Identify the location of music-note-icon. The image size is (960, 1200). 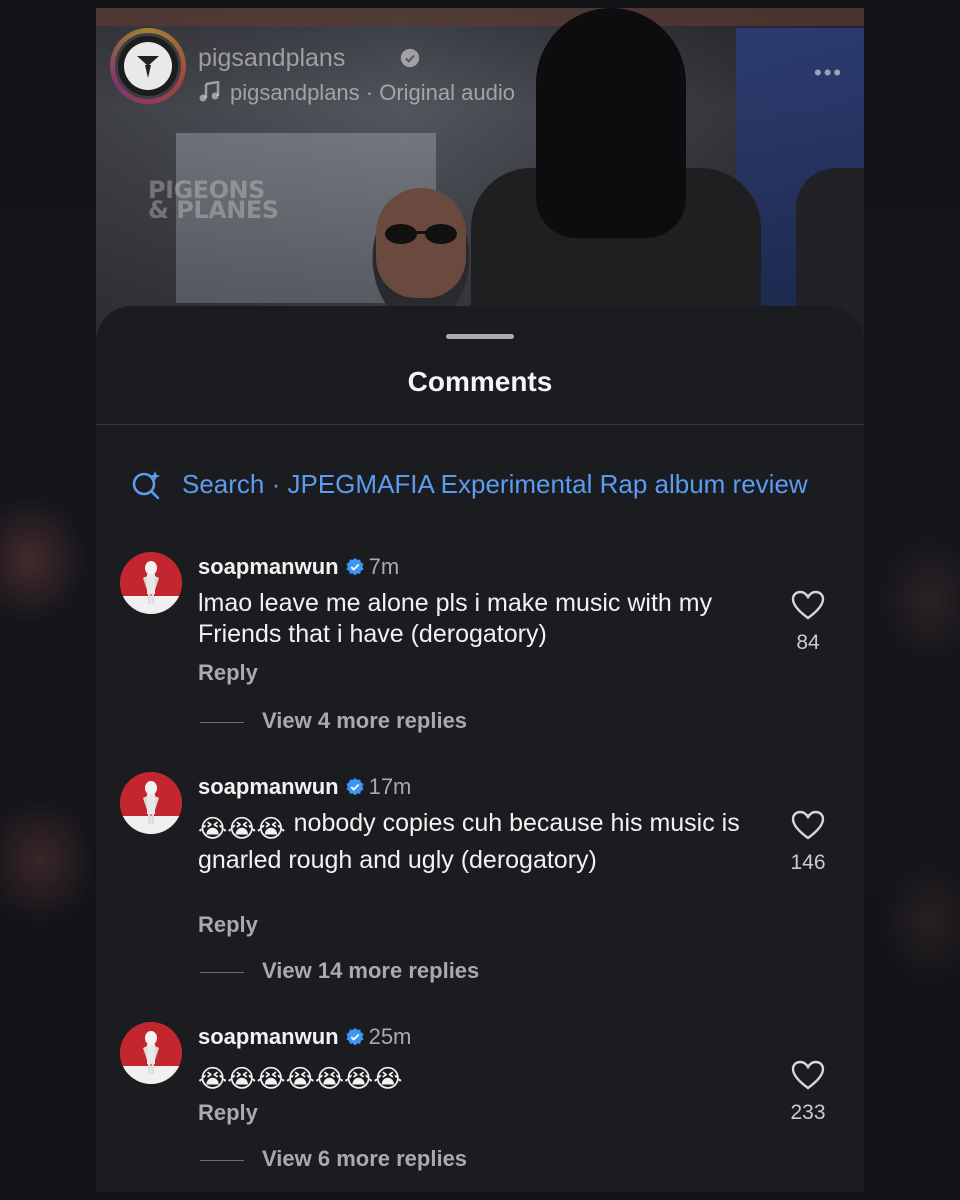
(209, 91).